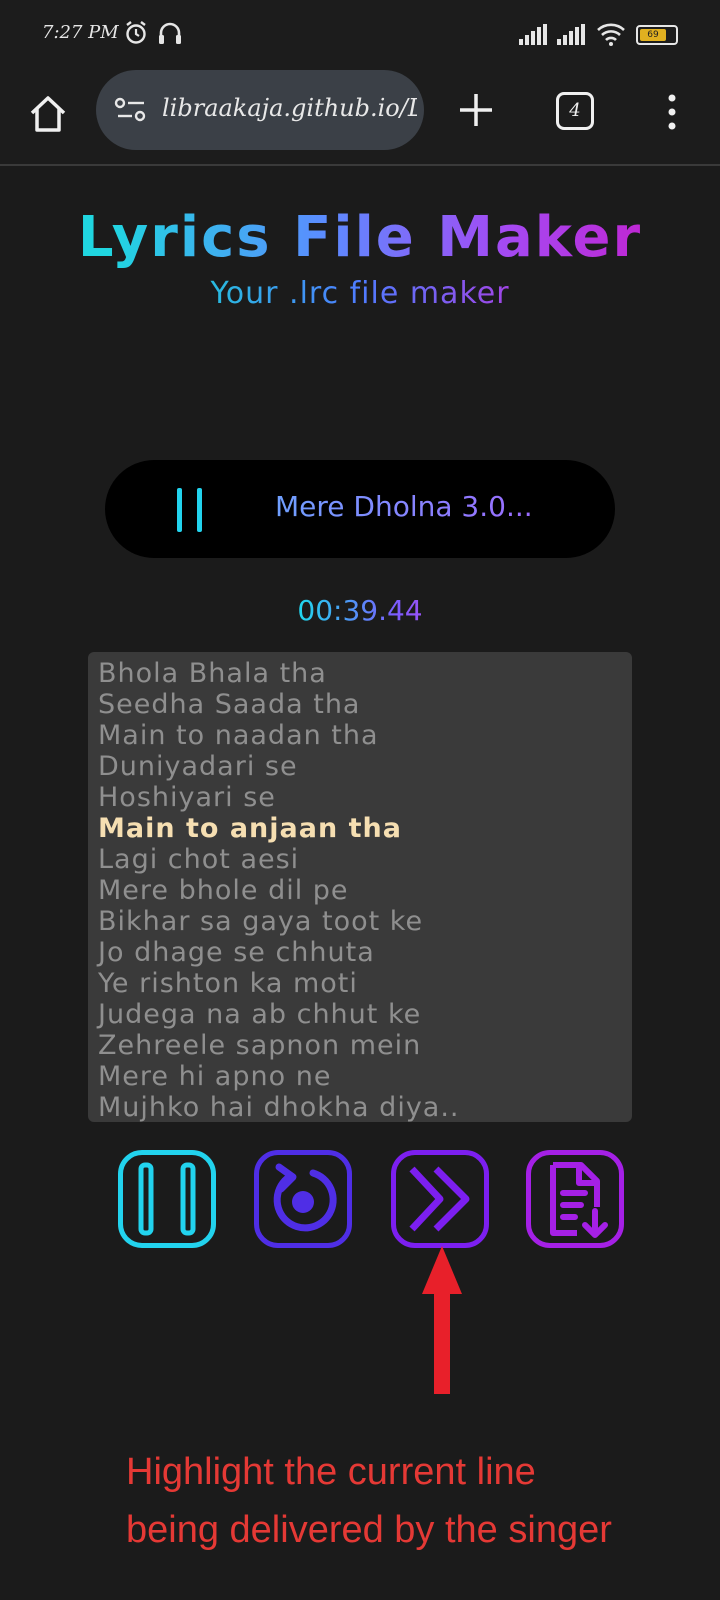 Image resolution: width=720 pixels, height=1600 pixels. Describe the element at coordinates (672, 112) in the screenshot. I see `more-options-icon` at that location.